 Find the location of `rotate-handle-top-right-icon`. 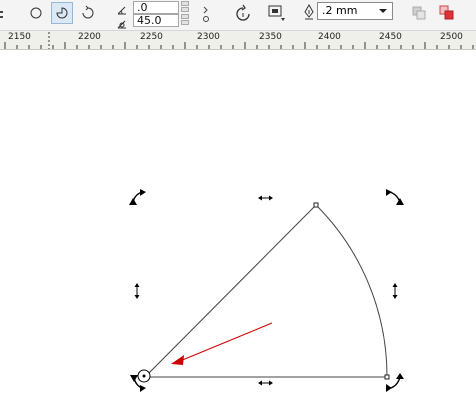

rotate-handle-top-right-icon is located at coordinates (395, 197).